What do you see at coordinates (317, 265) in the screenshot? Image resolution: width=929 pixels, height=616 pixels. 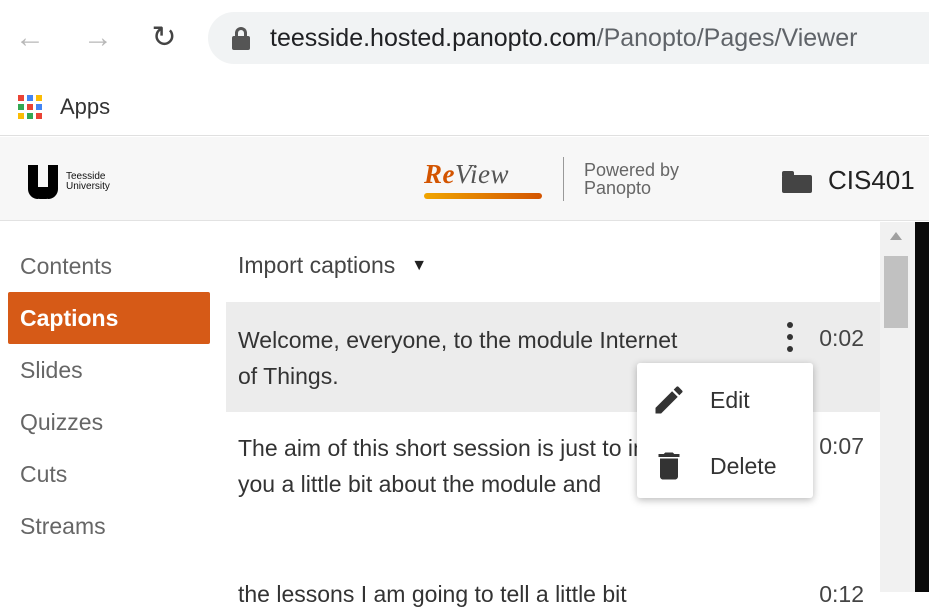 I see `import-captions-label: Import captions` at bounding box center [317, 265].